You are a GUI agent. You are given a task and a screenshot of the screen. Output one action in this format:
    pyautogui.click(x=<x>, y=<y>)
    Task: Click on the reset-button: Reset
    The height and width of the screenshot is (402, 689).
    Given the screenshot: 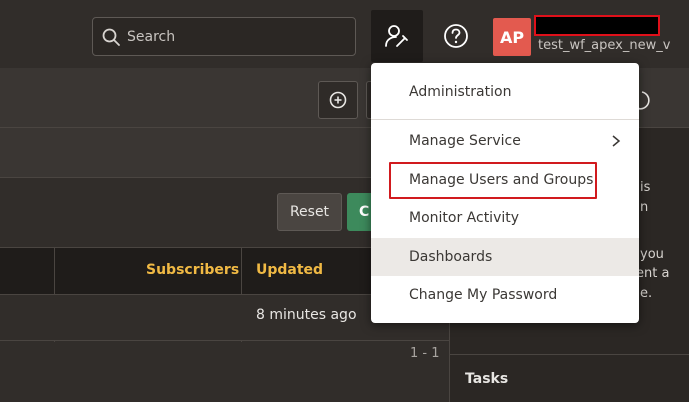 What is the action you would take?
    pyautogui.click(x=309, y=212)
    